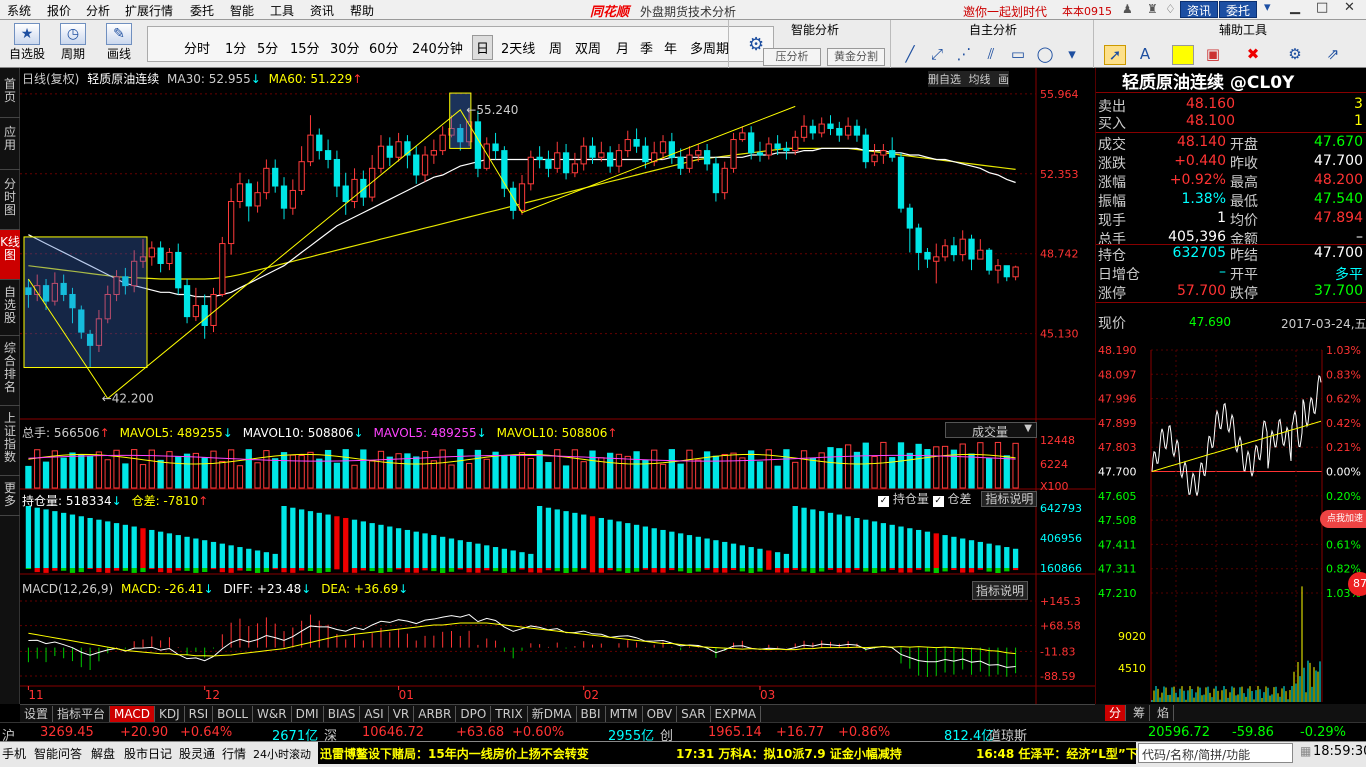  What do you see at coordinates (646, 47) in the screenshot?
I see `period-quarter: 季` at bounding box center [646, 47].